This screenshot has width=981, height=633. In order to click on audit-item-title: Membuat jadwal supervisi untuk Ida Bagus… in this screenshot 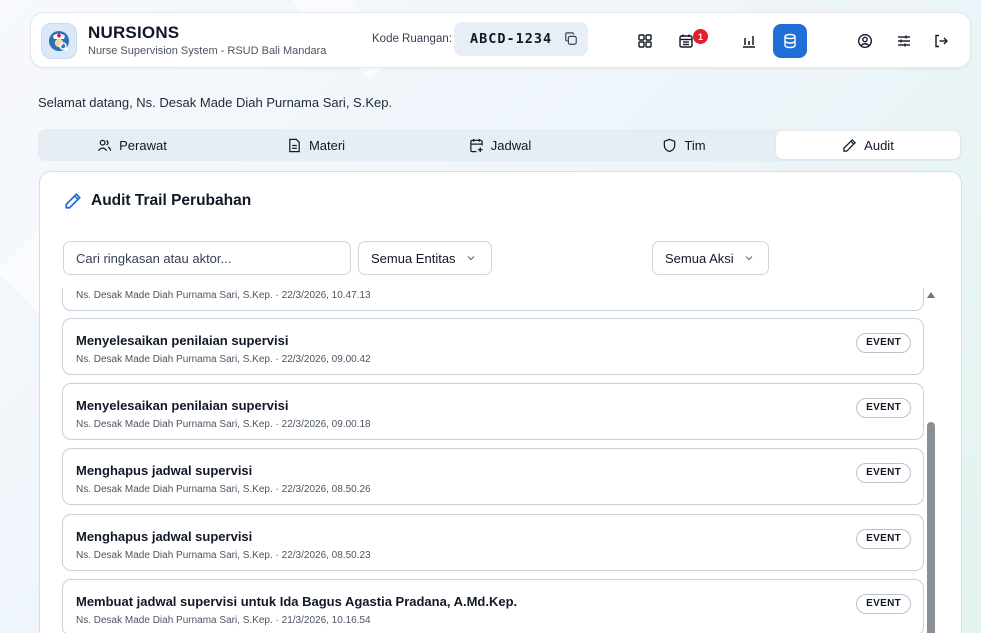, I will do `click(297, 601)`.